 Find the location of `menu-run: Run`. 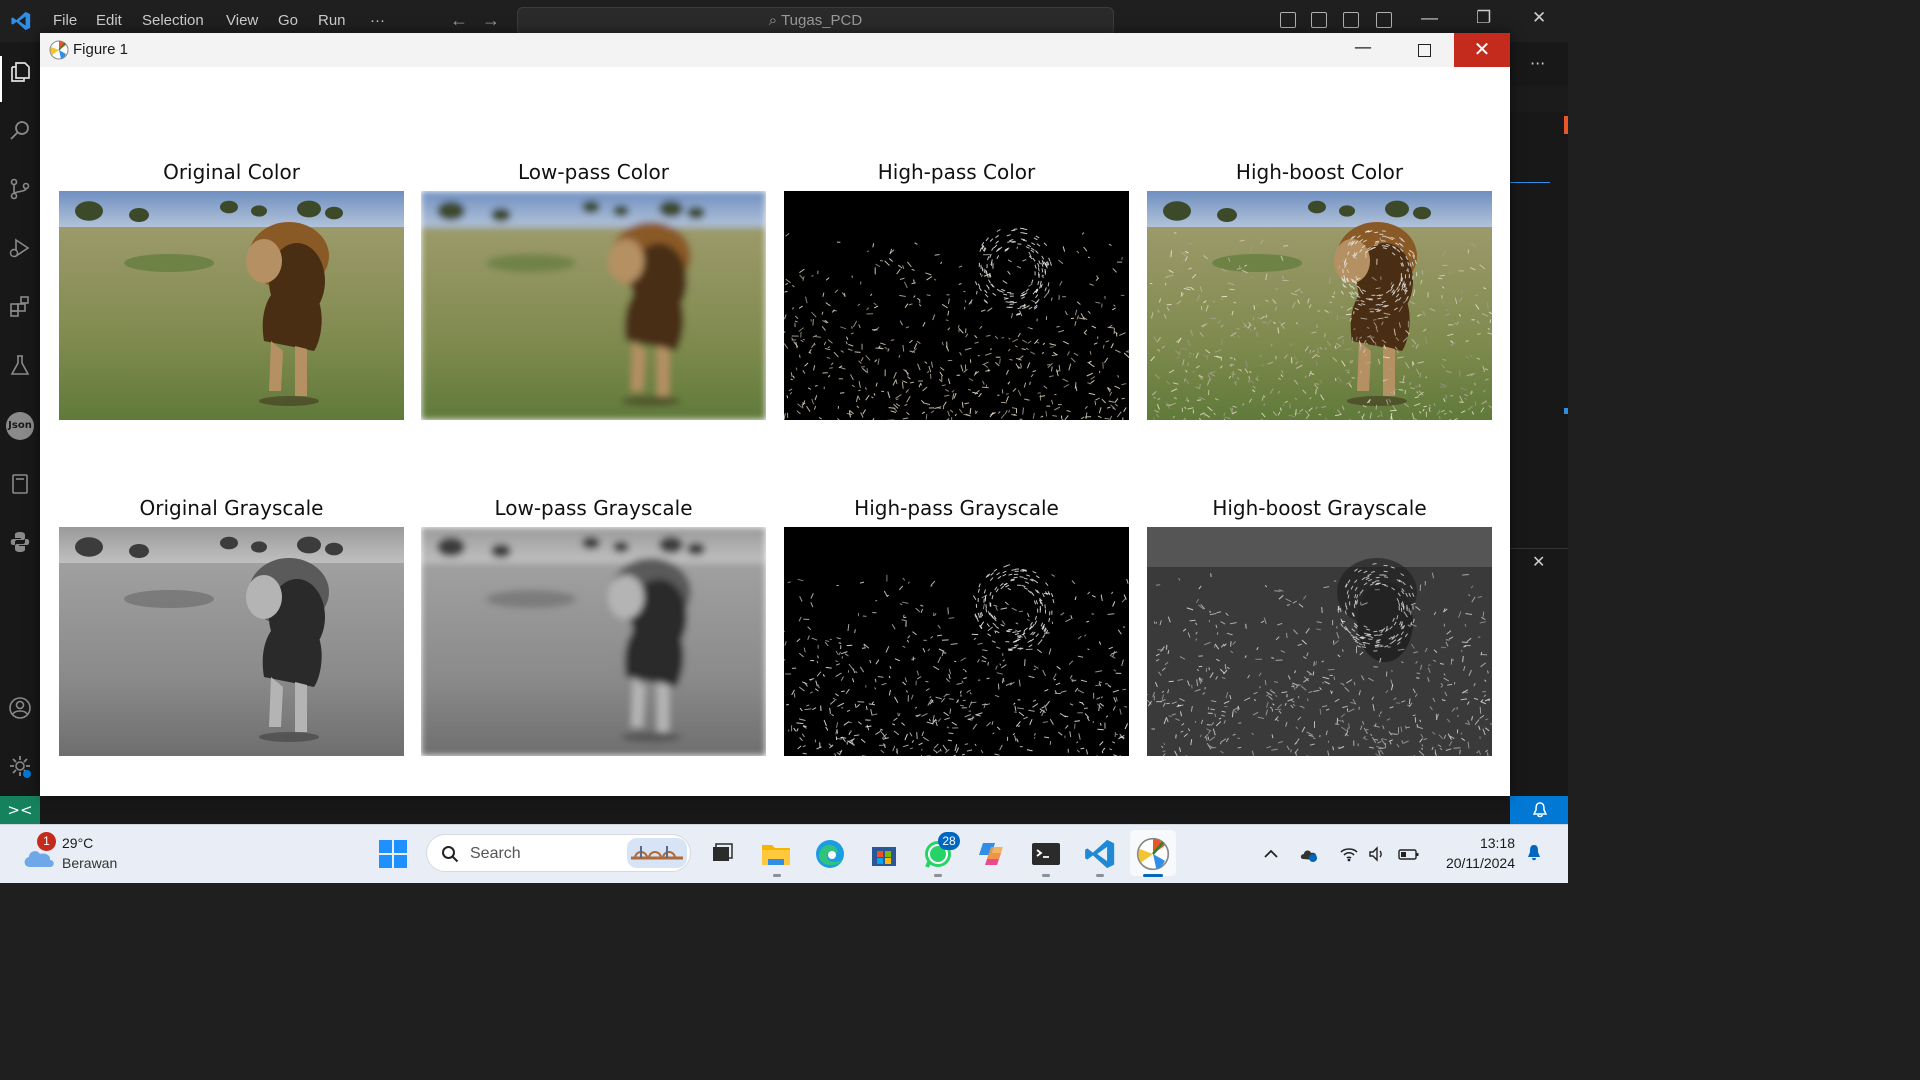

menu-run: Run is located at coordinates (332, 20).